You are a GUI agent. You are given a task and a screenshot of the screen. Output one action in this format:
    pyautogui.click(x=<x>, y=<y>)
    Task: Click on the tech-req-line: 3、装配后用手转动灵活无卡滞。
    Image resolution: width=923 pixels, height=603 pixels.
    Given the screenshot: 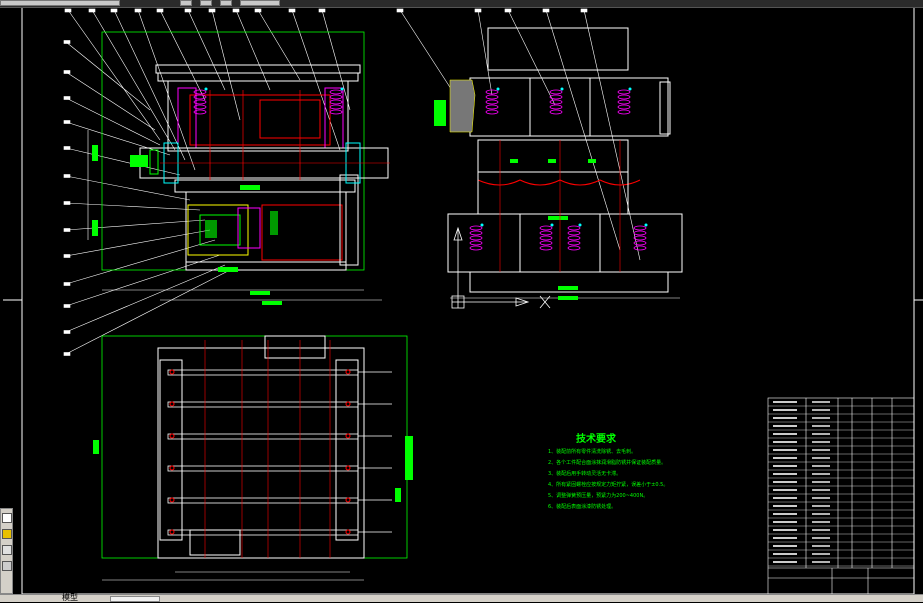 What is the action you would take?
    pyautogui.click(x=585, y=474)
    